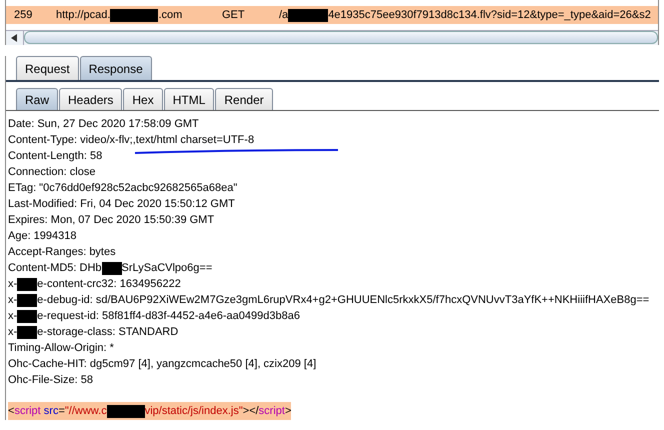 The image size is (664, 430). I want to click on header-text: Connection: close, so click(52, 172).